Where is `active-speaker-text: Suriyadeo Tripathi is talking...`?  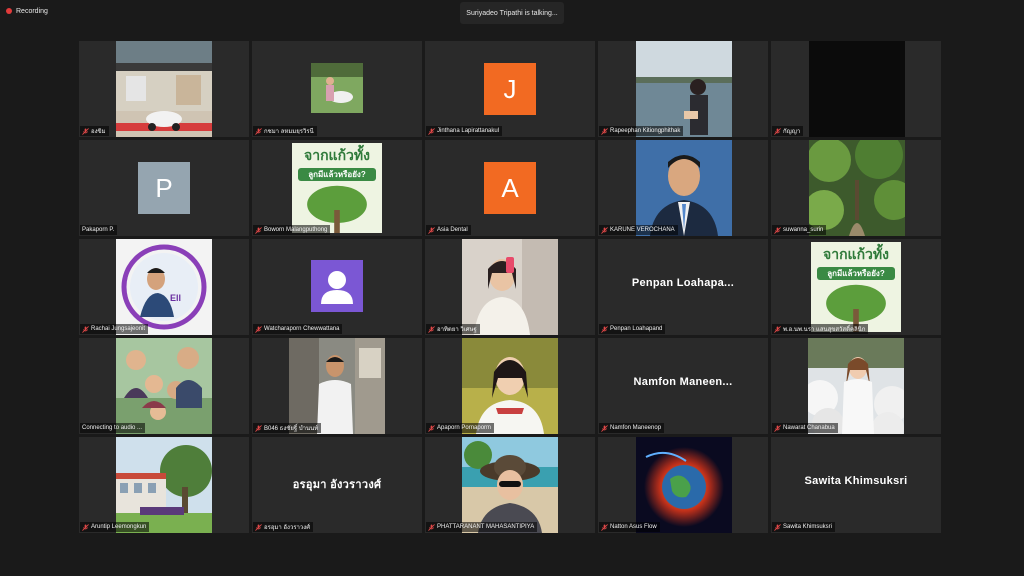
active-speaker-text: Suriyadeo Tripathi is talking... is located at coordinates (512, 13).